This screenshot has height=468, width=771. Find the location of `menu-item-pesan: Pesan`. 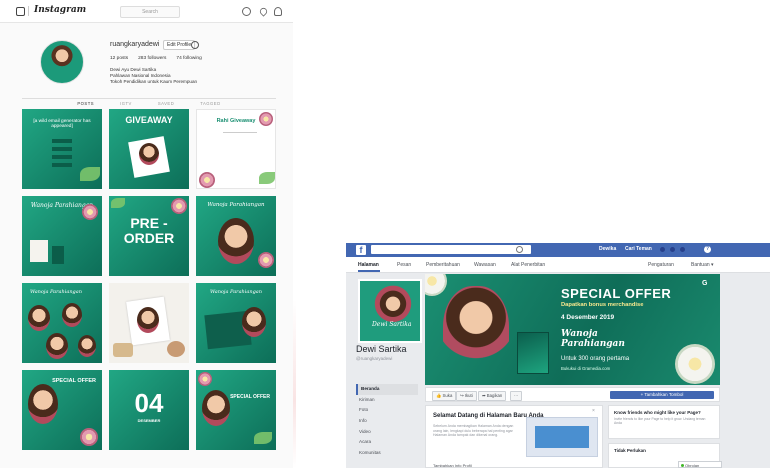

menu-item-pesan: Pesan is located at coordinates (404, 265).